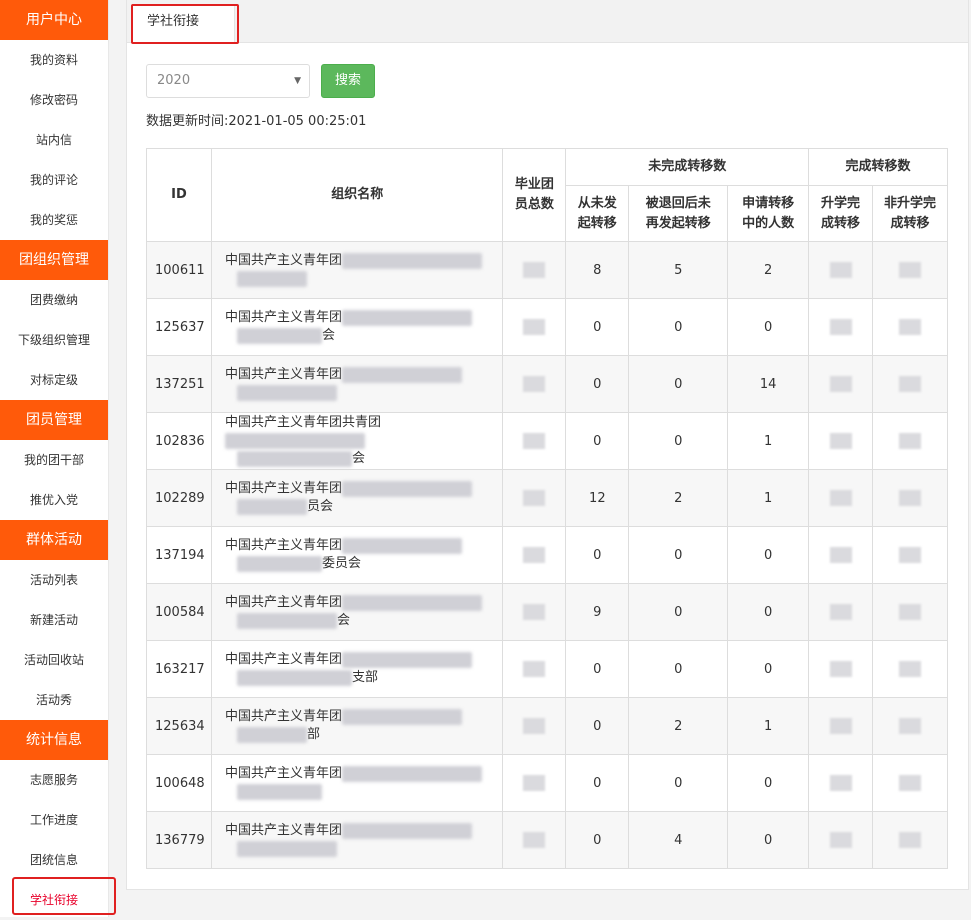 The width and height of the screenshot is (971, 920). Describe the element at coordinates (910, 213) in the screenshot. I see `col-header-non-school: 非升学完成转移` at that location.